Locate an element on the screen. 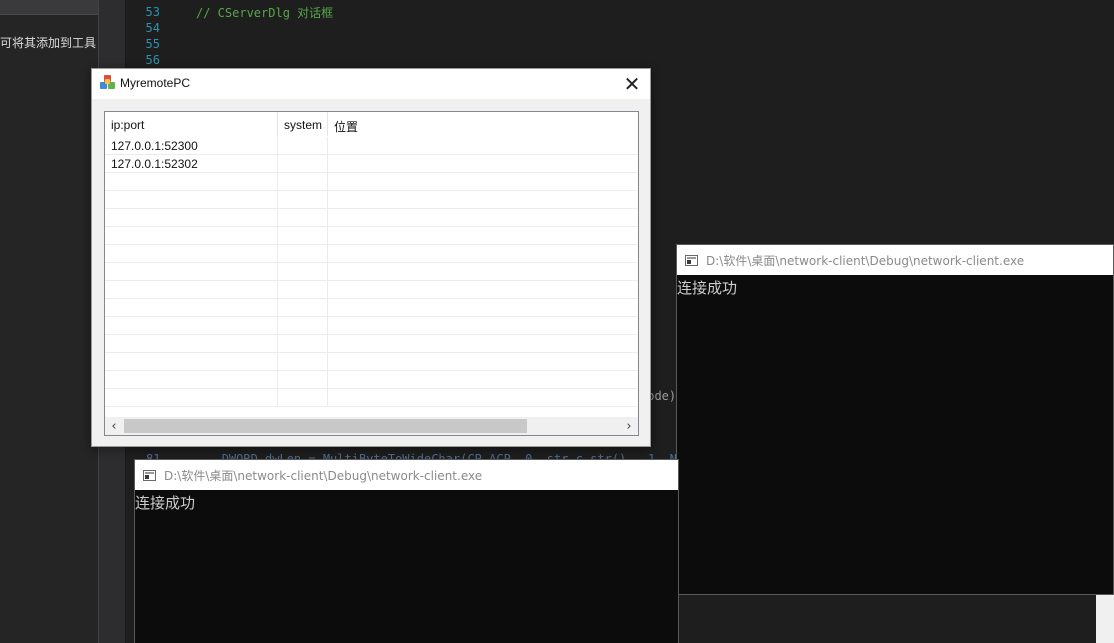  scroll-right-button: › is located at coordinates (629, 426).